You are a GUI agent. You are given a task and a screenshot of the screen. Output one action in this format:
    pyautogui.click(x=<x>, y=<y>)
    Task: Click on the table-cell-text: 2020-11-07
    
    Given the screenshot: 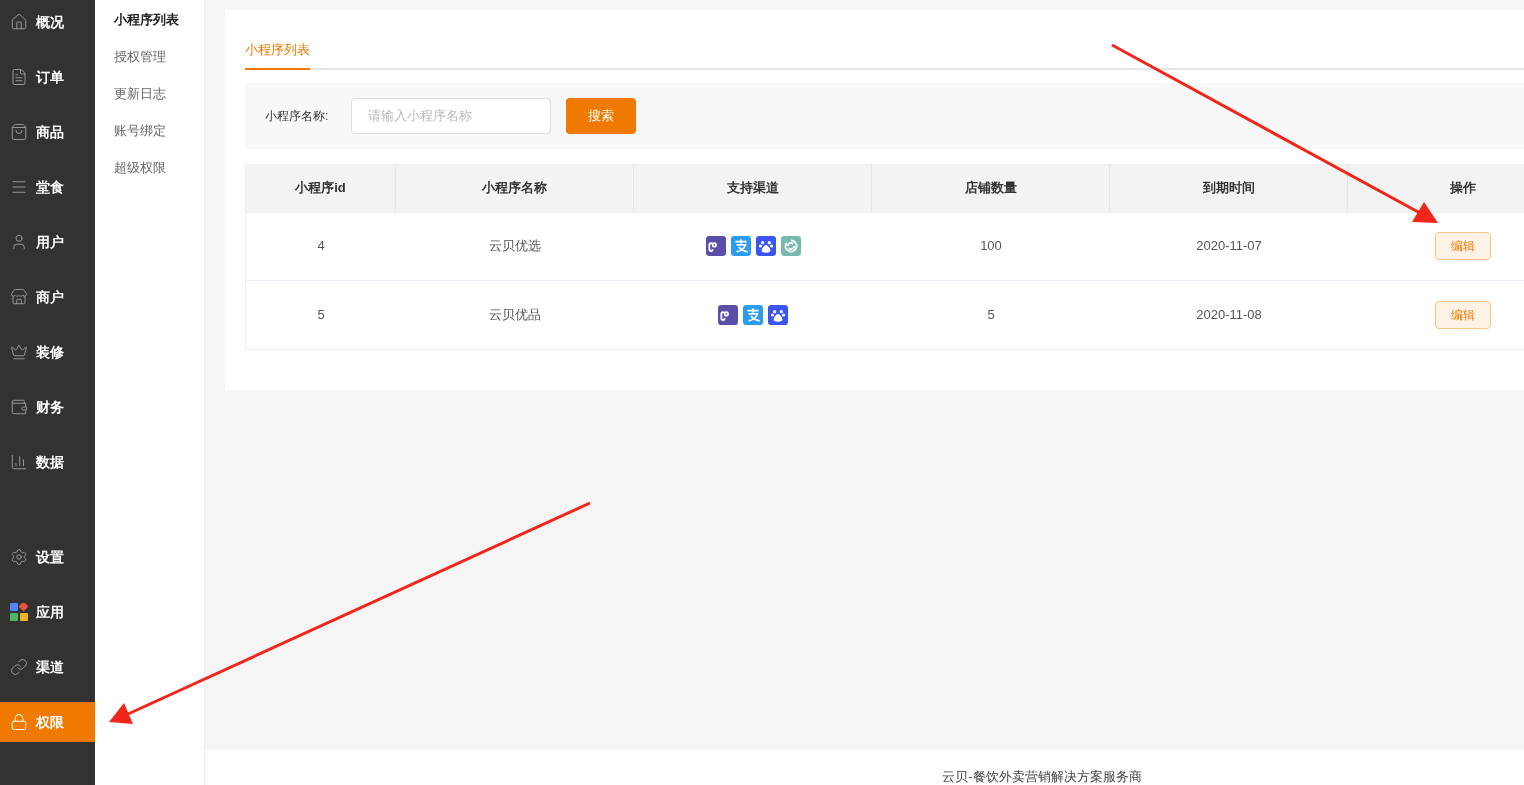 What is the action you would take?
    pyautogui.click(x=1229, y=246)
    